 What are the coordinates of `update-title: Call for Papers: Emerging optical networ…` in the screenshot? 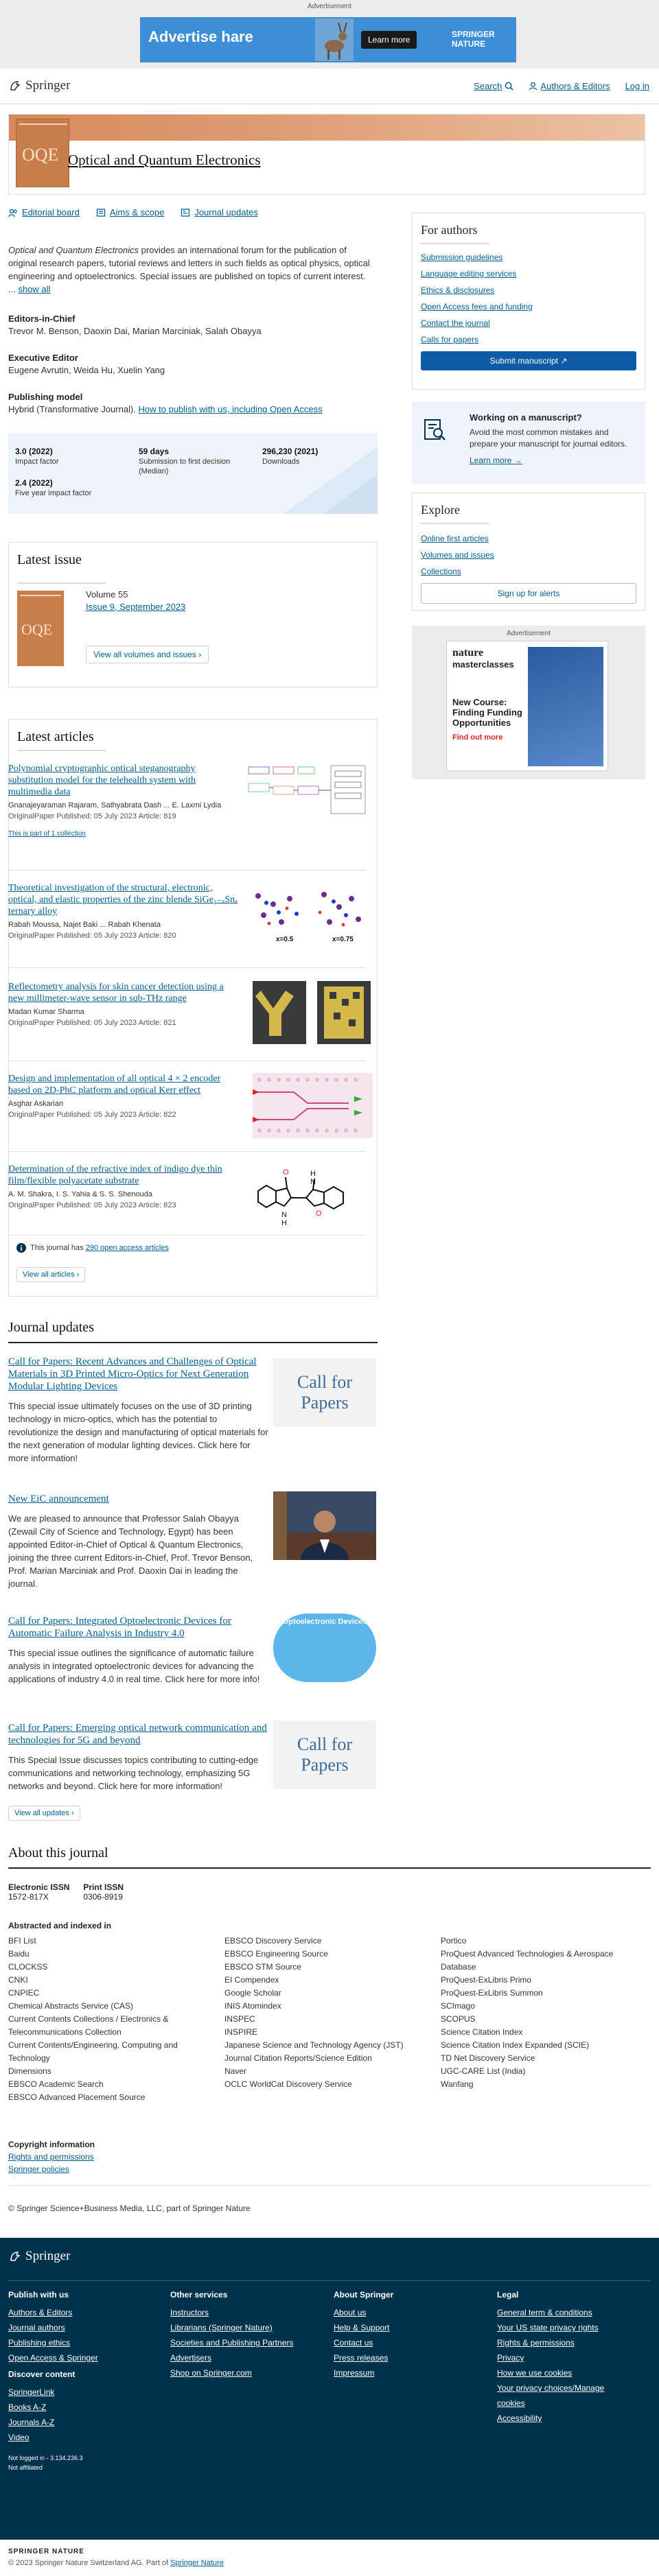 It's located at (138, 1734).